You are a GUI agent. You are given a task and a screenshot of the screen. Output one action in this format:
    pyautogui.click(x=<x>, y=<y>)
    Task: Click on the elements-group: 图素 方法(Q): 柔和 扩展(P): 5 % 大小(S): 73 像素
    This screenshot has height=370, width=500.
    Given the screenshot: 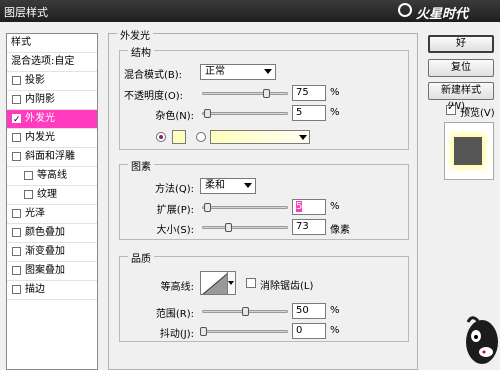 What is the action you would take?
    pyautogui.click(x=264, y=199)
    